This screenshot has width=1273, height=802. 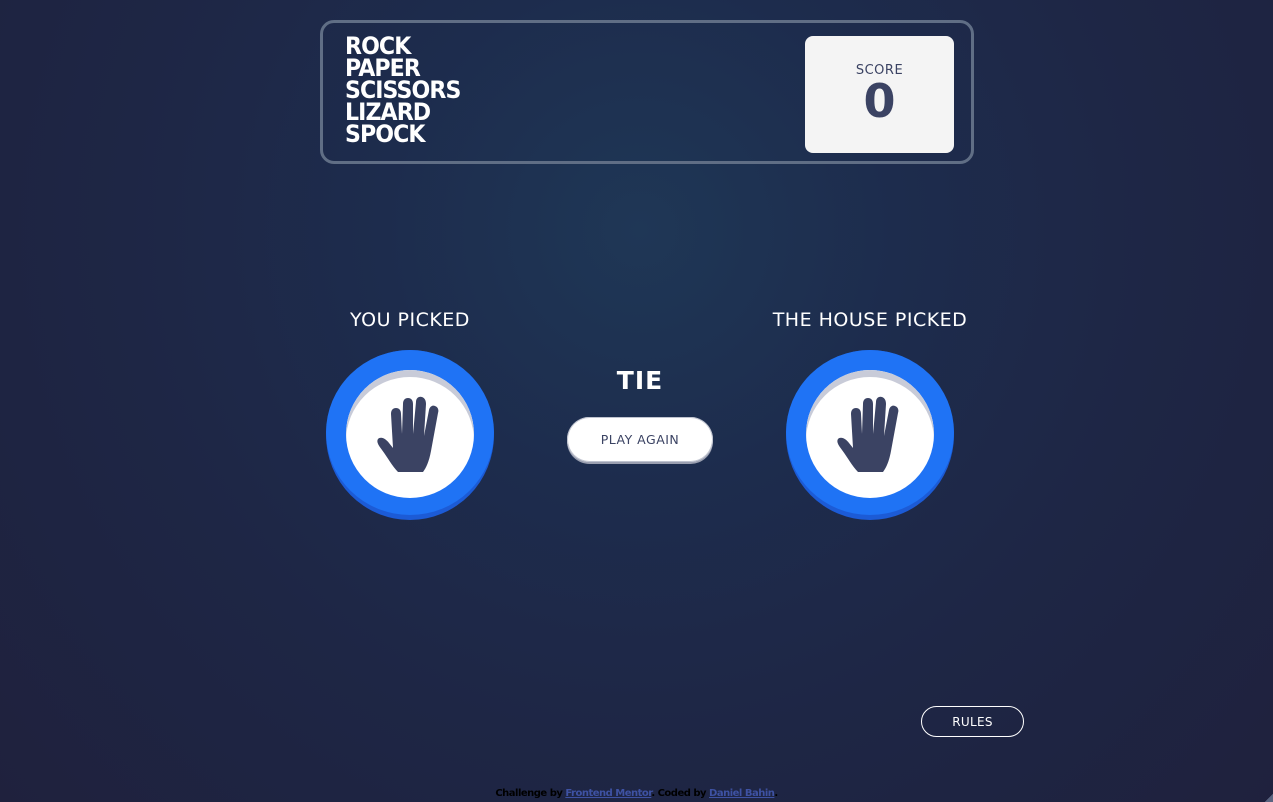 I want to click on header: ROCK PAPER SCISSORS LIZARD SPOCK SCORE 0, so click(x=647, y=92).